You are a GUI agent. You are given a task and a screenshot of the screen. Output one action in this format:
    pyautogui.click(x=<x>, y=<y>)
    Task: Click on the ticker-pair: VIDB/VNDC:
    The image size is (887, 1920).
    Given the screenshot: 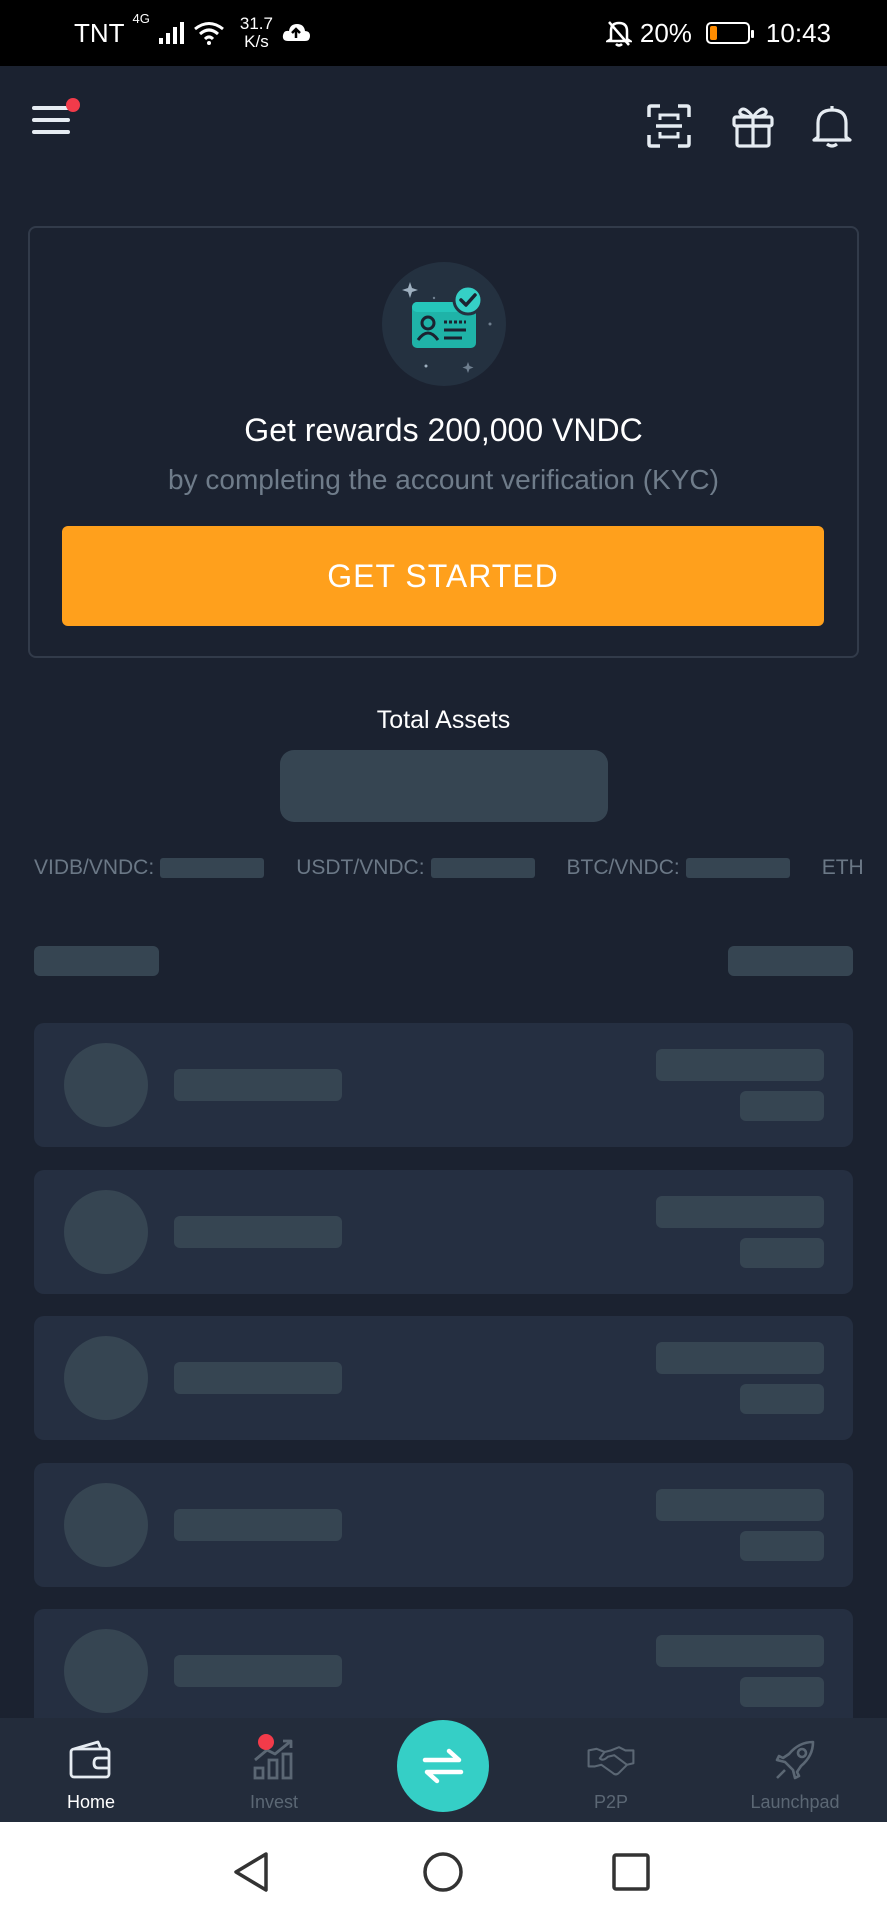 What is the action you would take?
    pyautogui.click(x=94, y=867)
    